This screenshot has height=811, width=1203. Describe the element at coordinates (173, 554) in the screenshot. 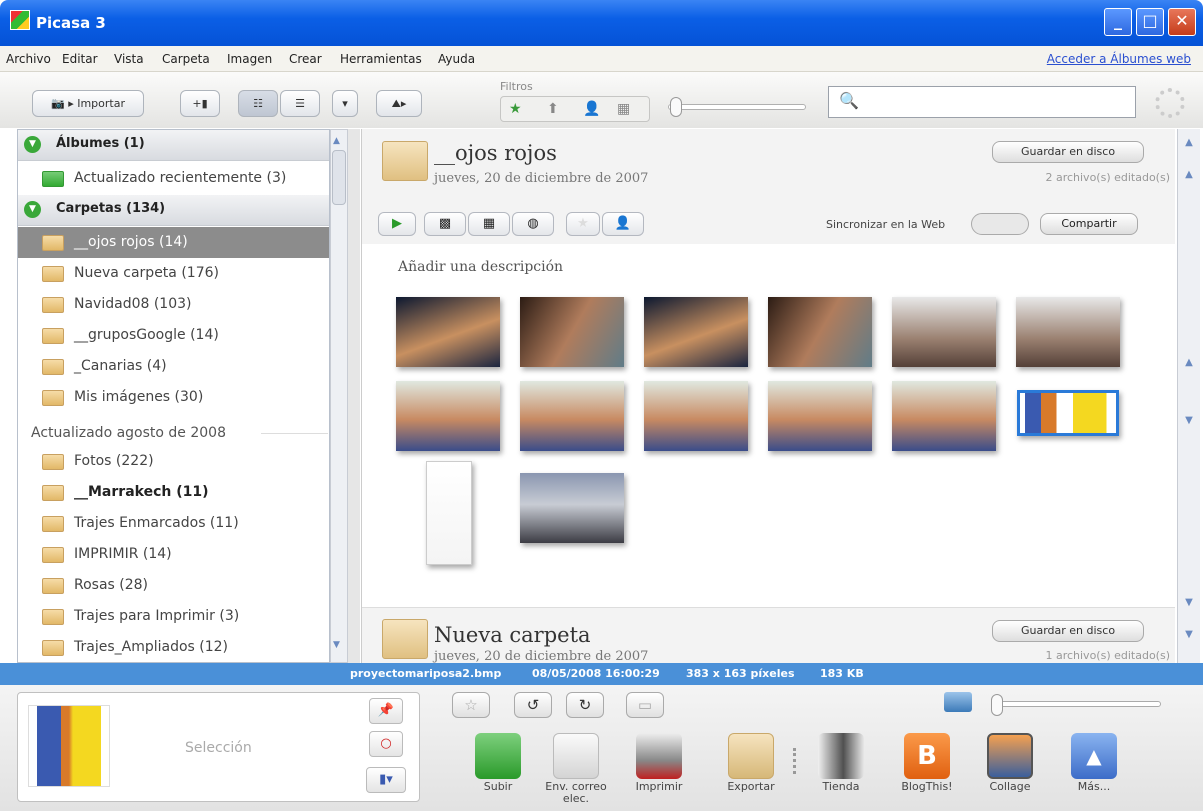

I see `sidebar-item-imprimir: IMPRIMIR (14)` at that location.